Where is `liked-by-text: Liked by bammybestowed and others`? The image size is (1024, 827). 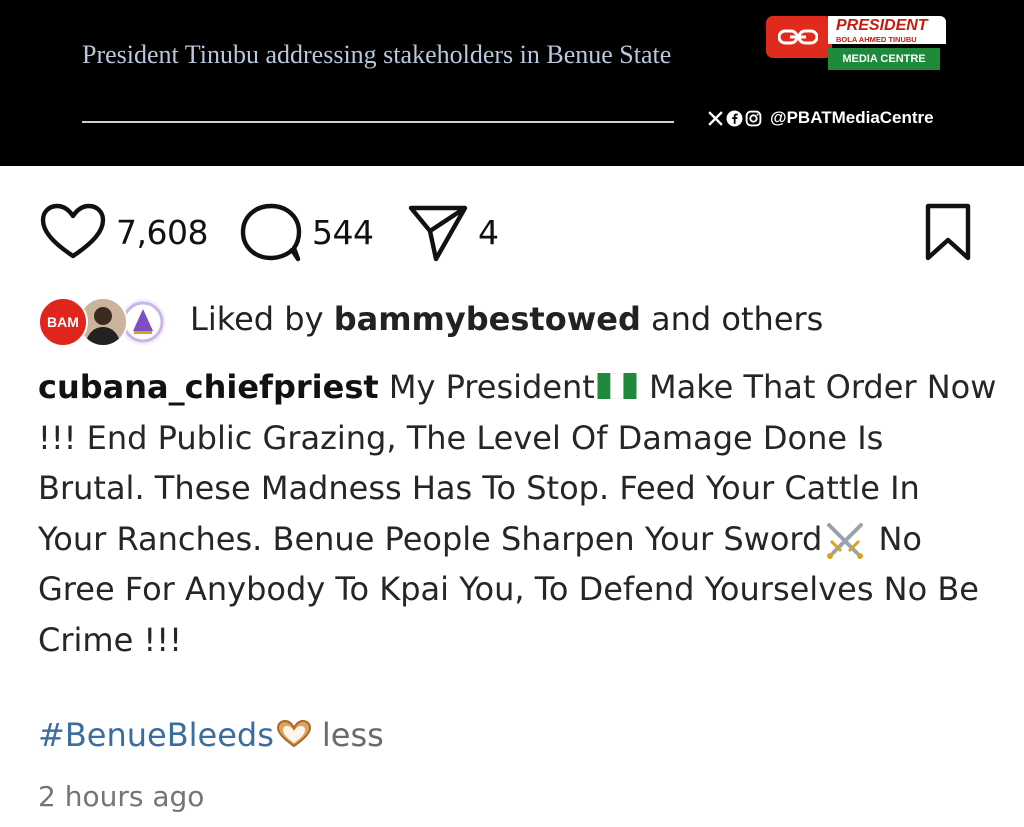
liked-by-text: Liked by bammybestowed and others is located at coordinates (507, 319).